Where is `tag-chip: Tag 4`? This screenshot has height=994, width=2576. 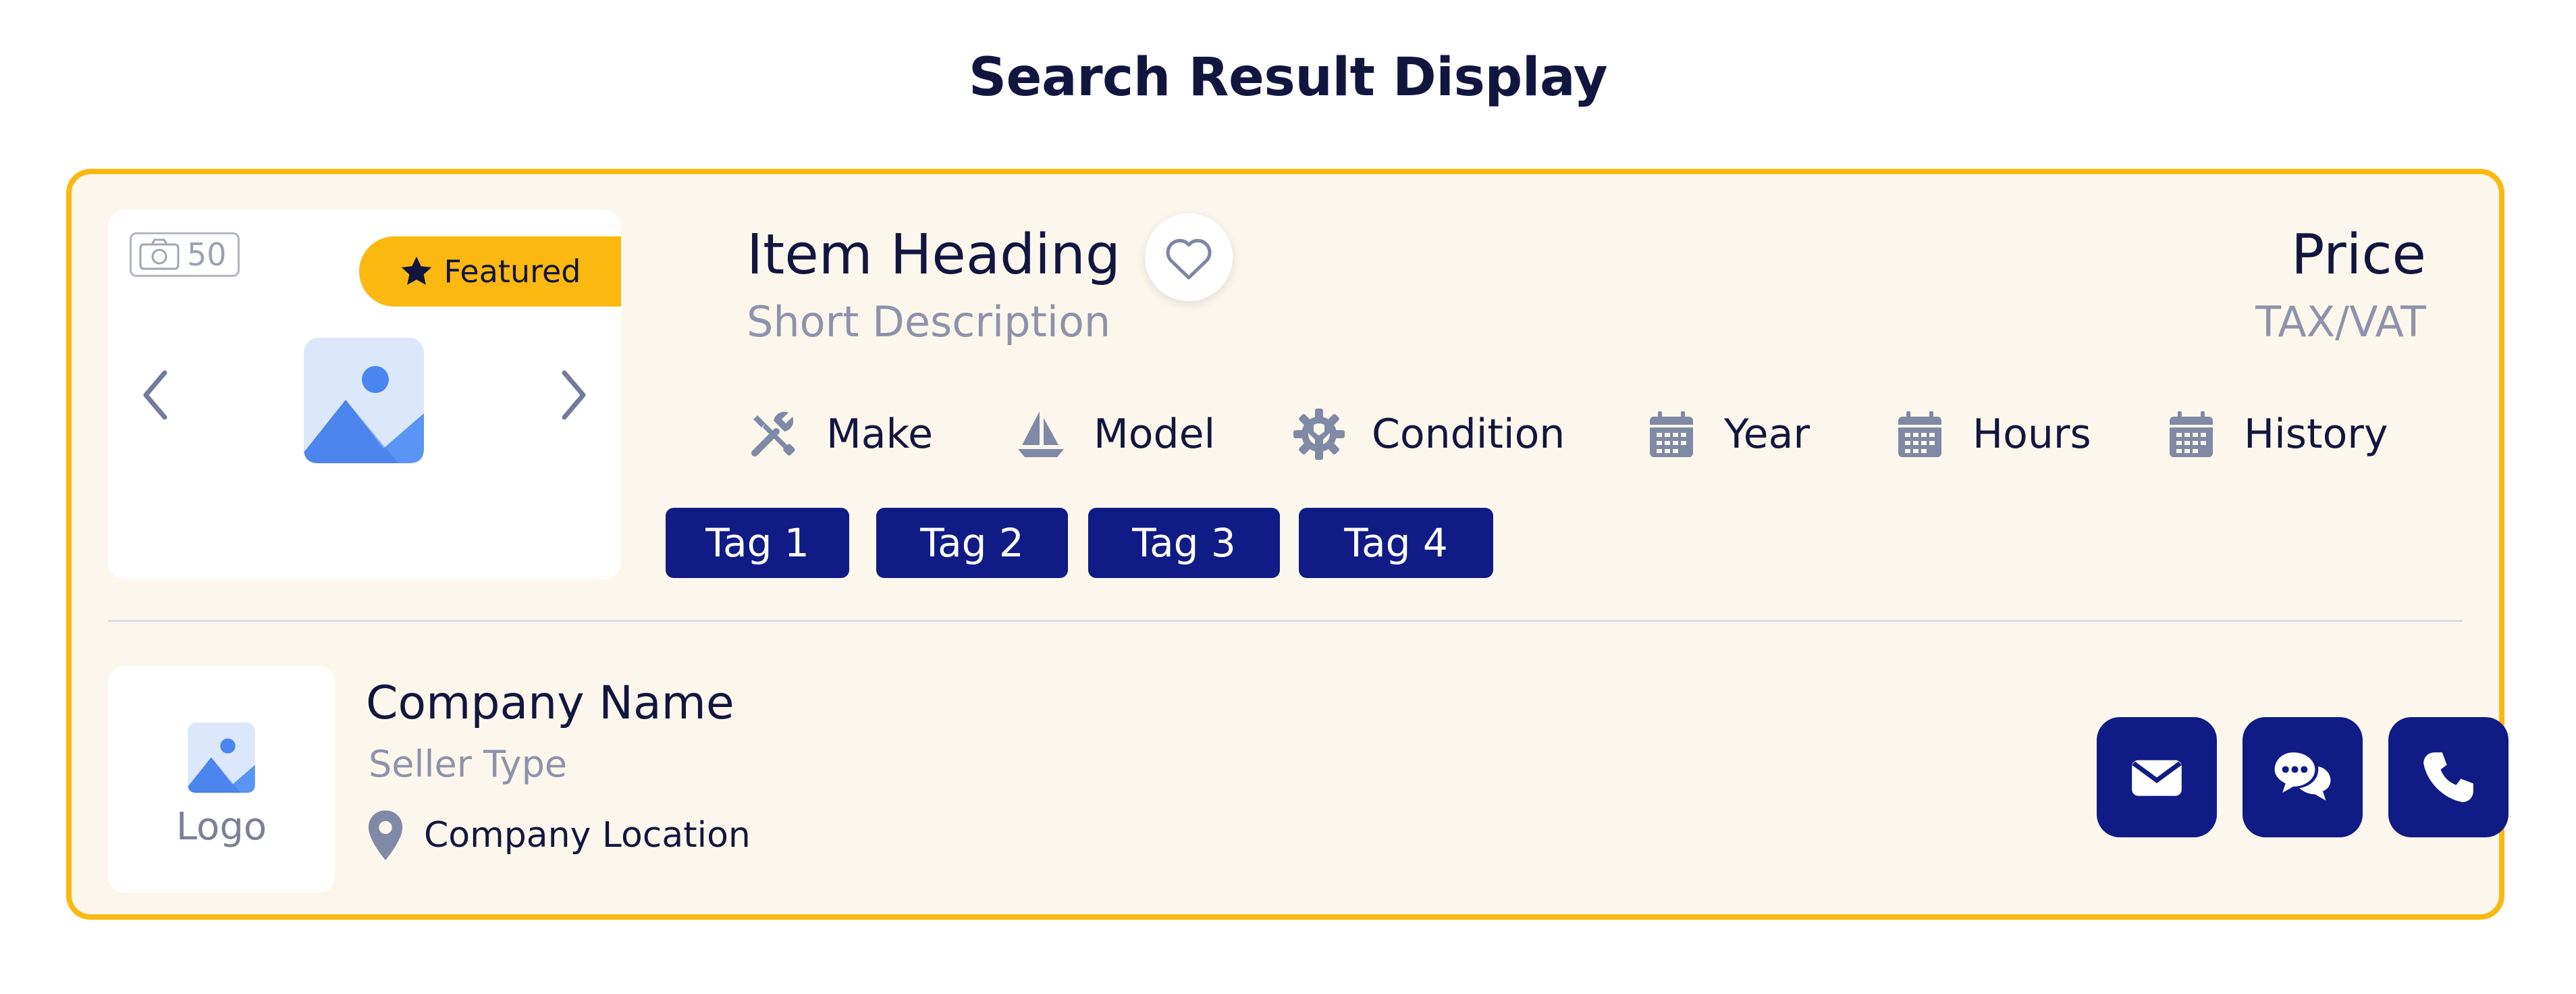
tag-chip: Tag 4 is located at coordinates (1396, 543).